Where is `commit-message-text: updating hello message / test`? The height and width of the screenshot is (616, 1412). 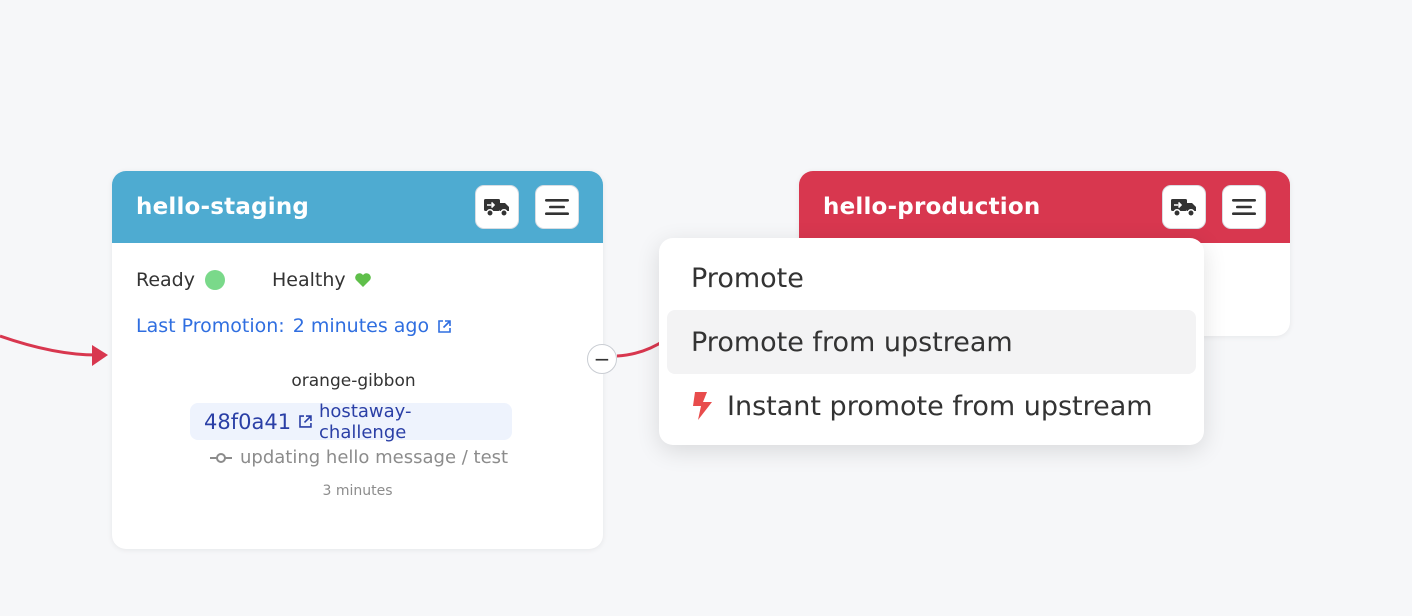
commit-message-text: updating hello message / test is located at coordinates (374, 457).